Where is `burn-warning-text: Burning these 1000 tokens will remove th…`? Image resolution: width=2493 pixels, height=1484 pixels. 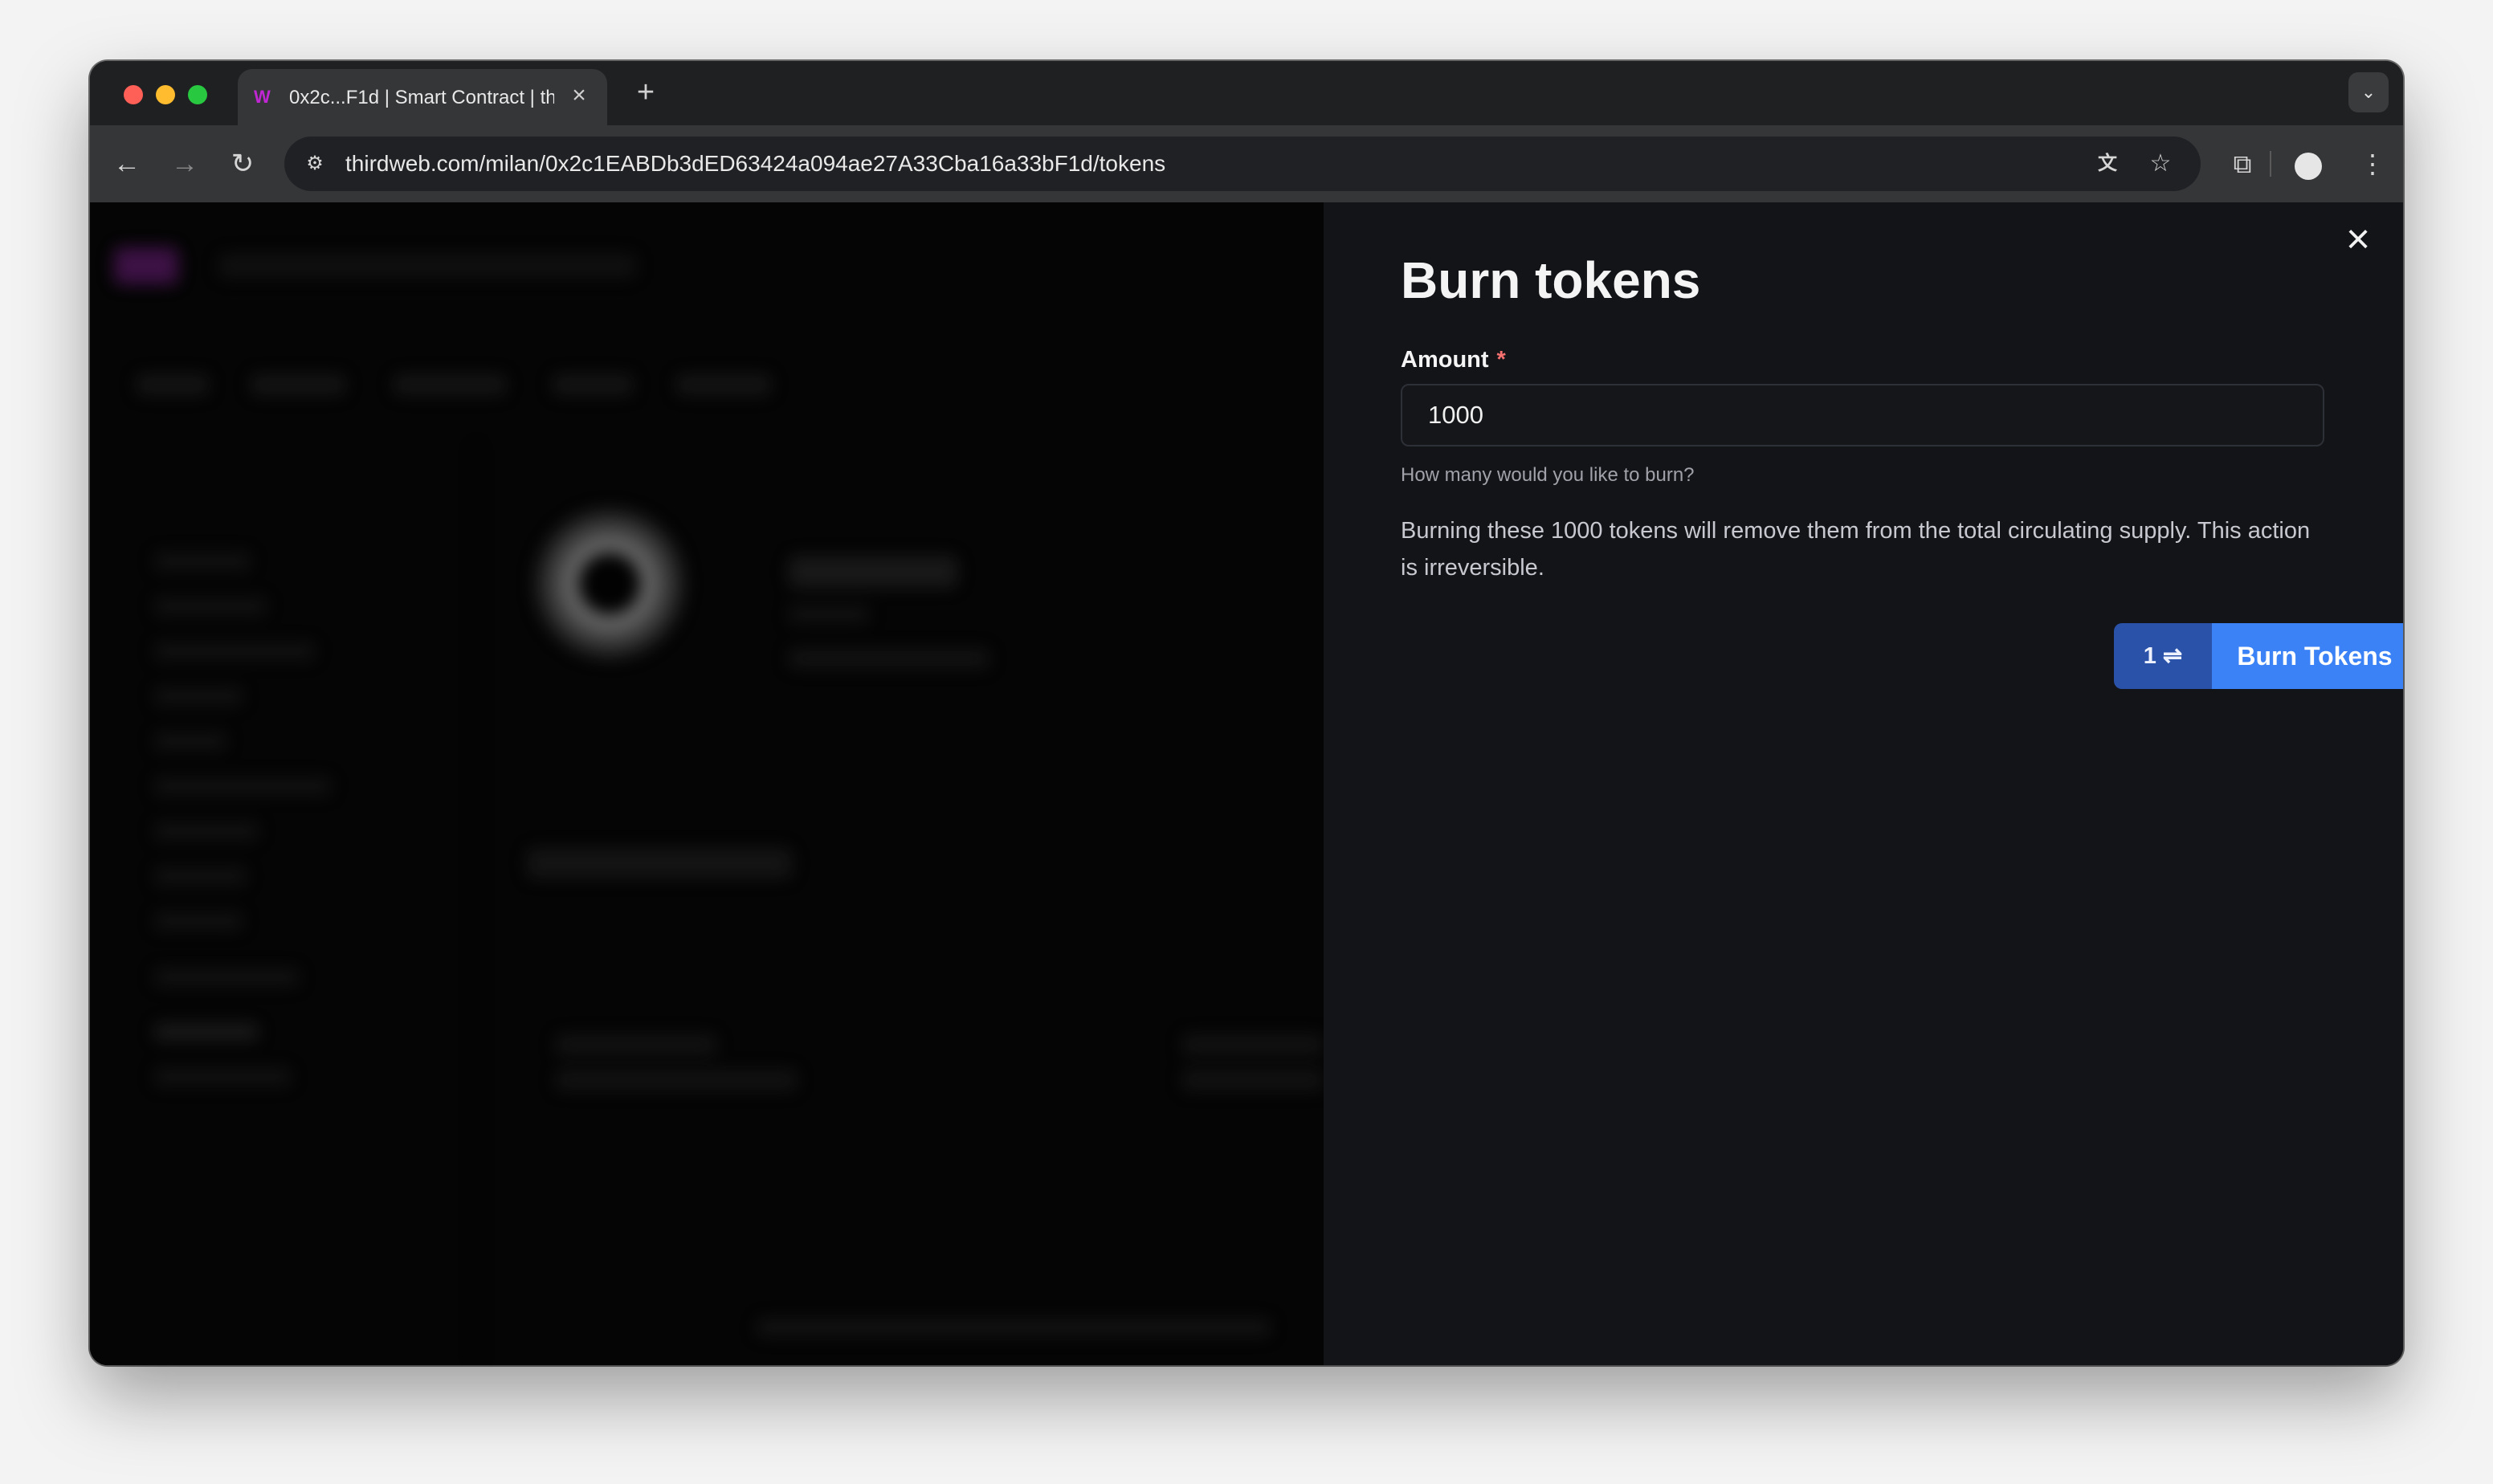 burn-warning-text: Burning these 1000 tokens will remove th… is located at coordinates (1856, 549).